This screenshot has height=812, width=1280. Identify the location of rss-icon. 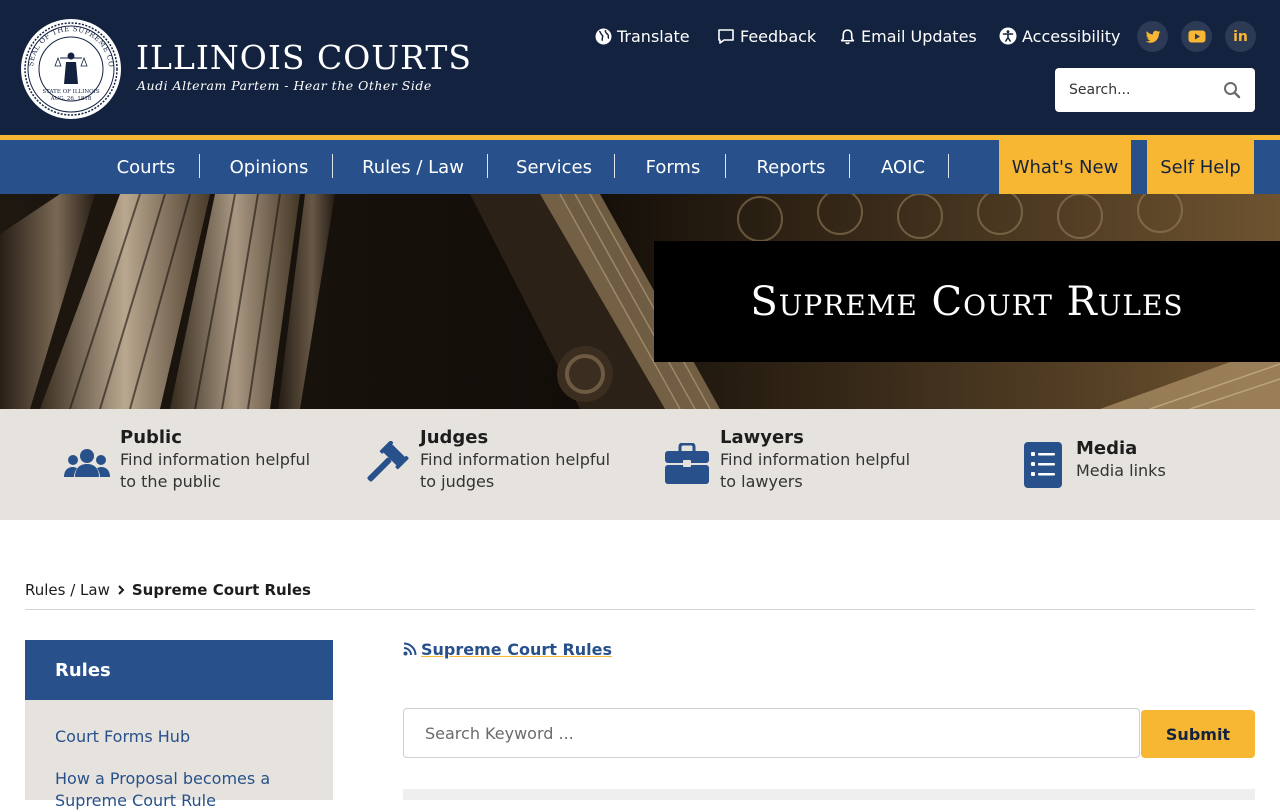
(410, 649).